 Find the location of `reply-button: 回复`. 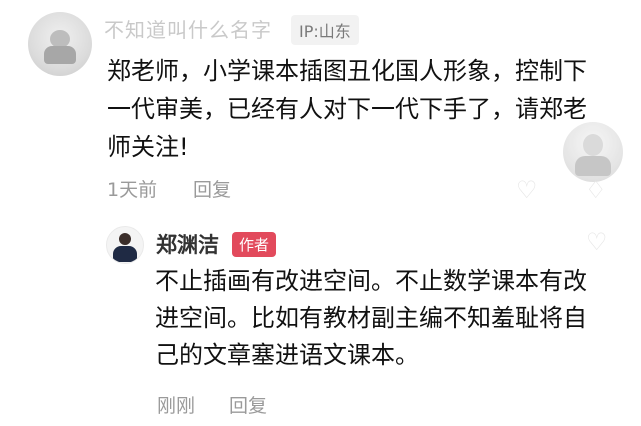

reply-button: 回复 is located at coordinates (212, 188).